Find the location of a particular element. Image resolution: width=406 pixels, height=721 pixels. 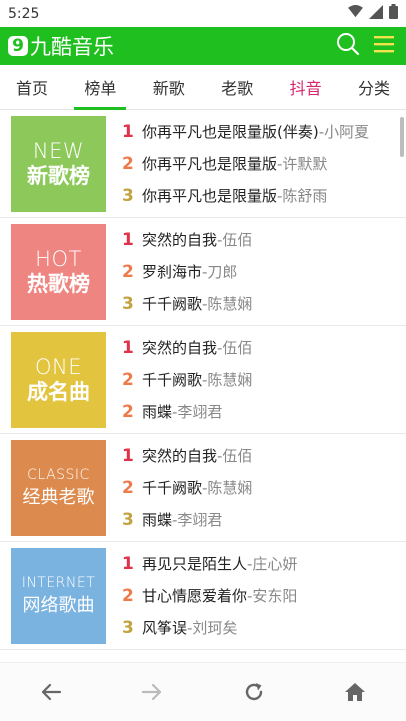

chart-cover-hot: HOT 热歌榜 is located at coordinates (58, 271).